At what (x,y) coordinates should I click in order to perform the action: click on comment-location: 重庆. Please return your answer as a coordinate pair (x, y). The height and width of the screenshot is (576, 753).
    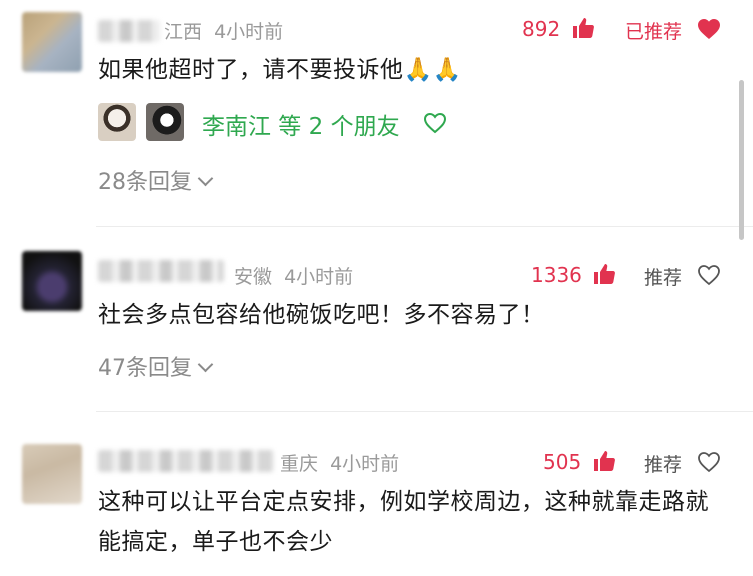
    Looking at the image, I should click on (299, 464).